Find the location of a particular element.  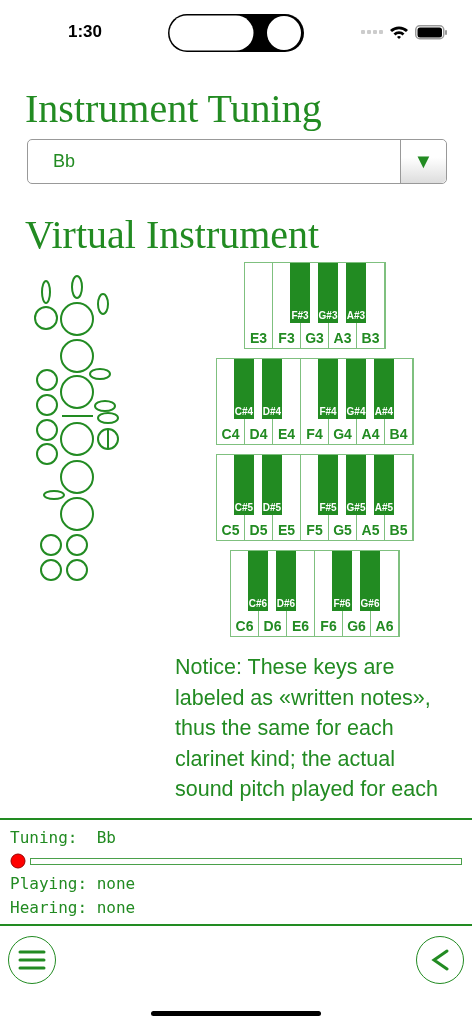

sharp-key: D#5 is located at coordinates (272, 485).